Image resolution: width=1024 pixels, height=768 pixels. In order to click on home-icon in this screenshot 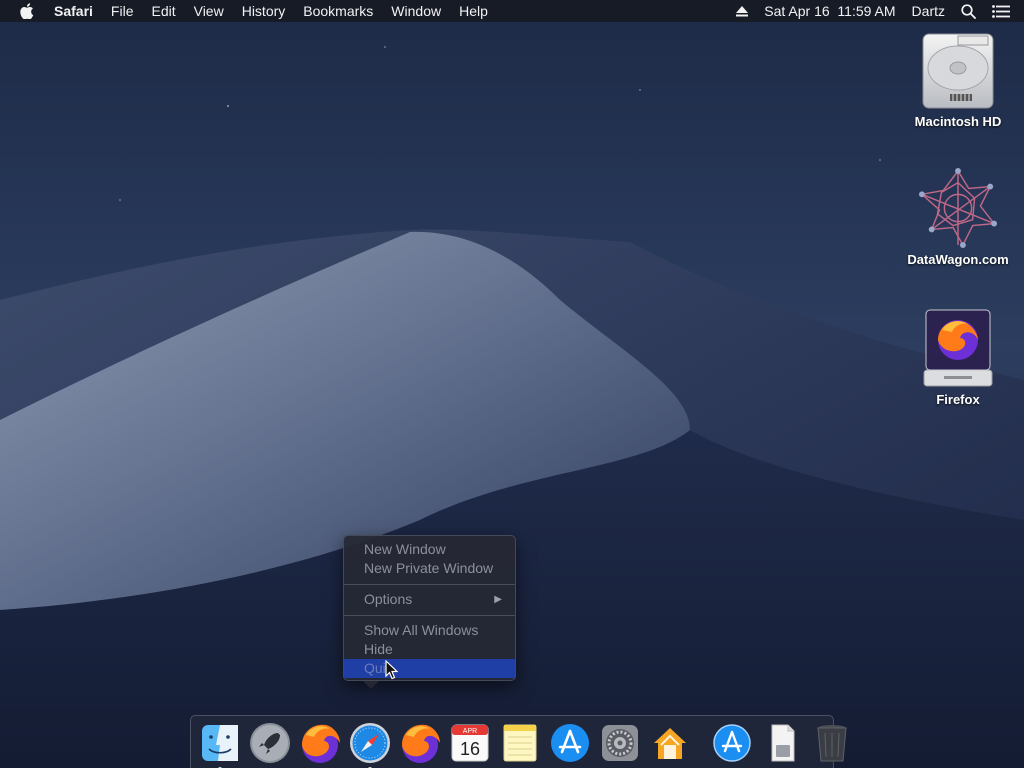, I will do `click(670, 743)`.